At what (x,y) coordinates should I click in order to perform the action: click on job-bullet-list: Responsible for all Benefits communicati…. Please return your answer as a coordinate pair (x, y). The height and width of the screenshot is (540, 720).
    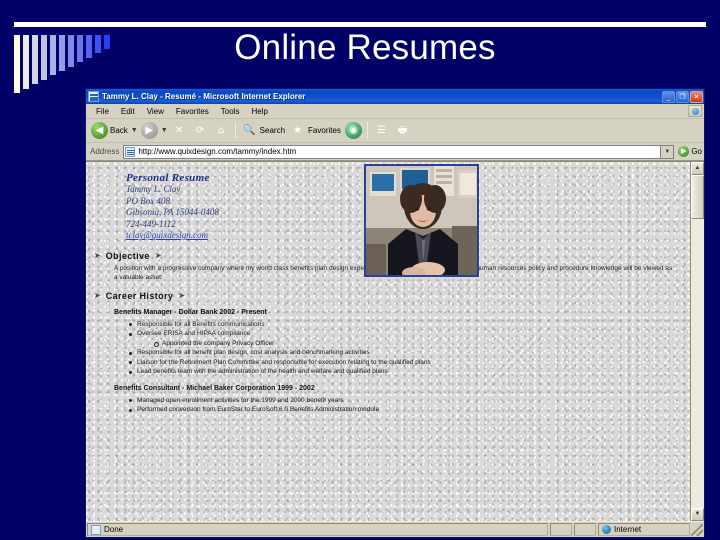
    Looking at the image, I should click on (409, 348).